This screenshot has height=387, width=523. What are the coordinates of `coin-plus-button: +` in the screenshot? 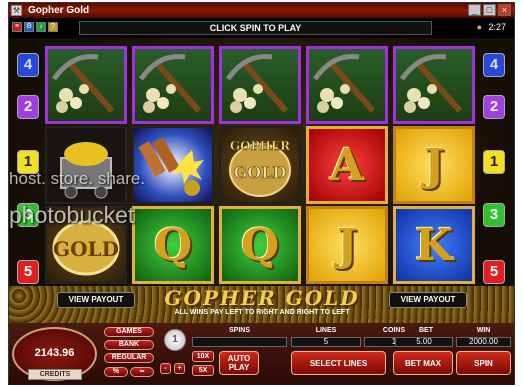 It's located at (179, 368).